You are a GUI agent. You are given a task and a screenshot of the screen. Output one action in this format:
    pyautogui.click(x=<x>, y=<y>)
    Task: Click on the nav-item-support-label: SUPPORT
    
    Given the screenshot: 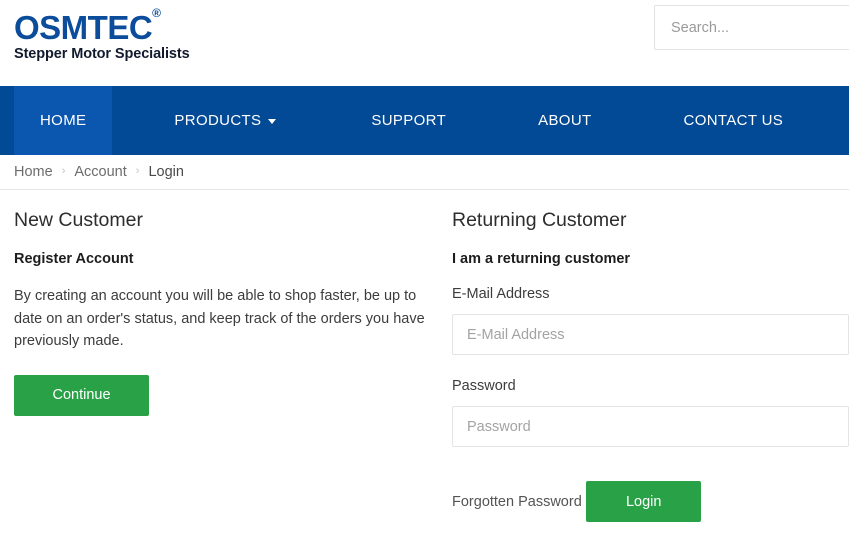 What is the action you would take?
    pyautogui.click(x=409, y=120)
    